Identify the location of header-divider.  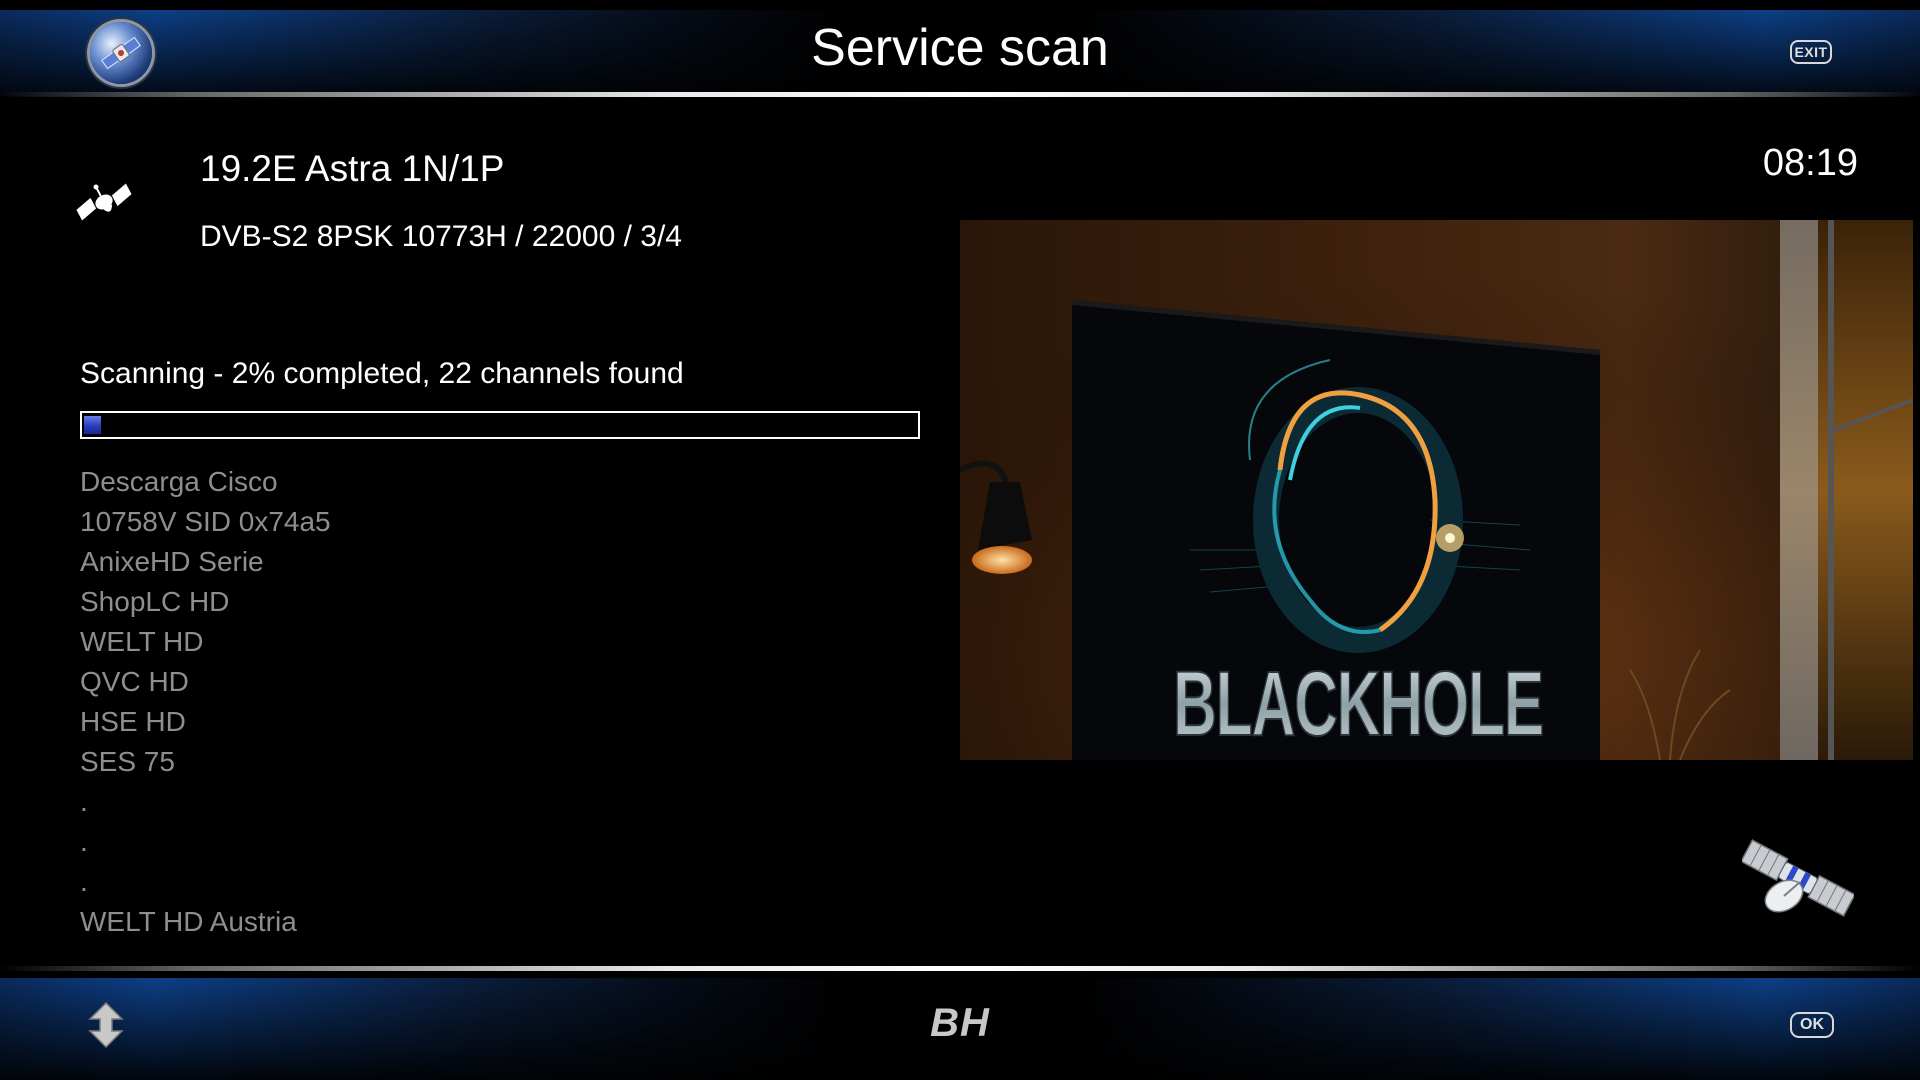
(960, 94).